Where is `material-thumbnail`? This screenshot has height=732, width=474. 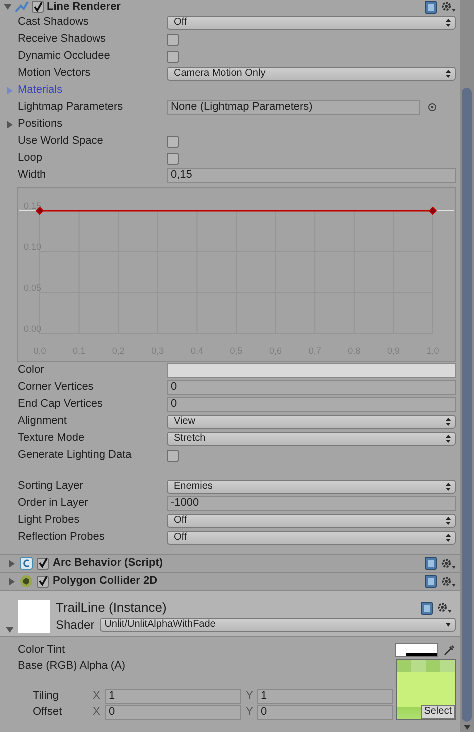 material-thumbnail is located at coordinates (34, 616).